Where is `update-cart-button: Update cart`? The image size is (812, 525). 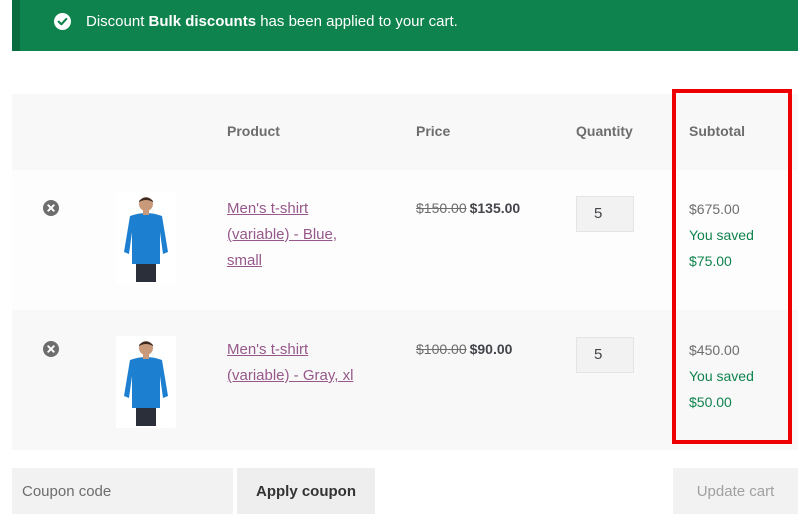 update-cart-button: Update cart is located at coordinates (735, 491).